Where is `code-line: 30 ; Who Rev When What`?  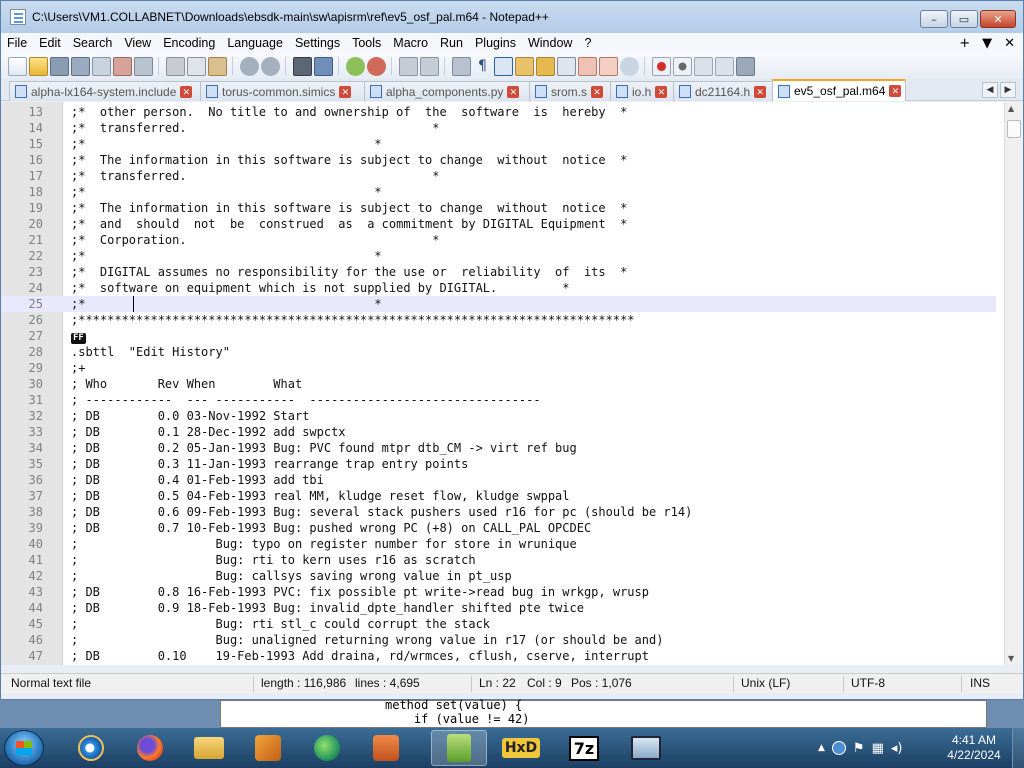
code-line: 30 ; Who Rev When What is located at coordinates (498, 384).